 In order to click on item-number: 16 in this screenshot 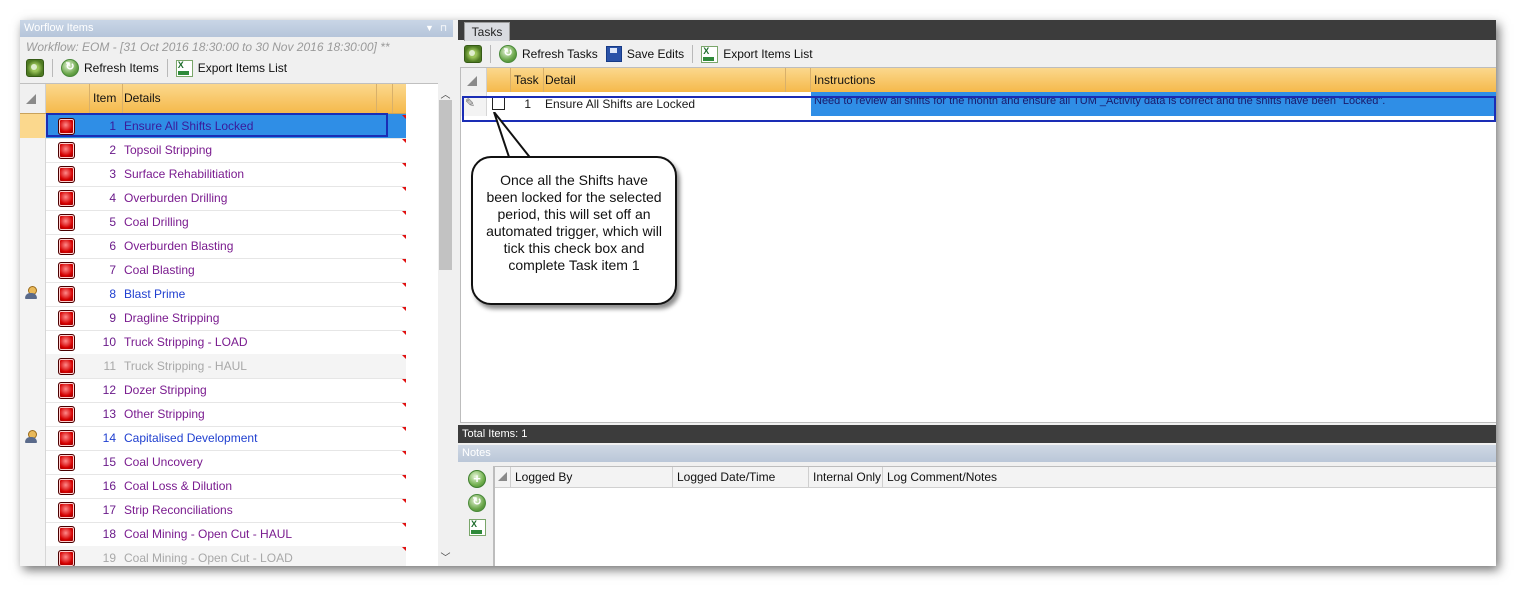, I will do `click(109, 486)`.